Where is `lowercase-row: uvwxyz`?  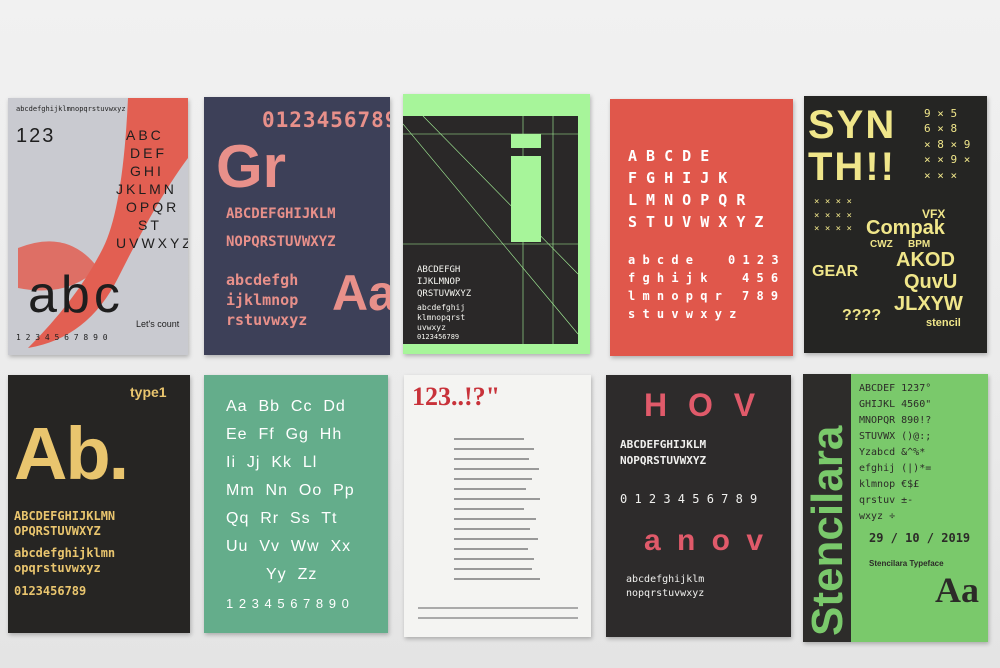
lowercase-row: uvwxyz is located at coordinates (431, 327).